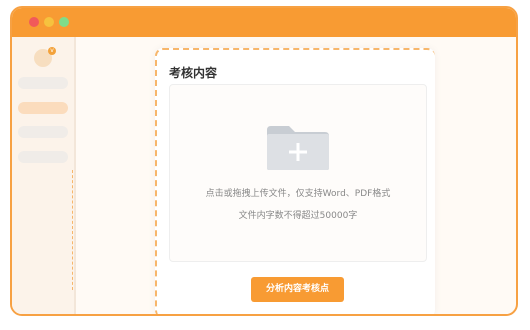  Describe the element at coordinates (34, 22) in the screenshot. I see `close-window-button` at that location.